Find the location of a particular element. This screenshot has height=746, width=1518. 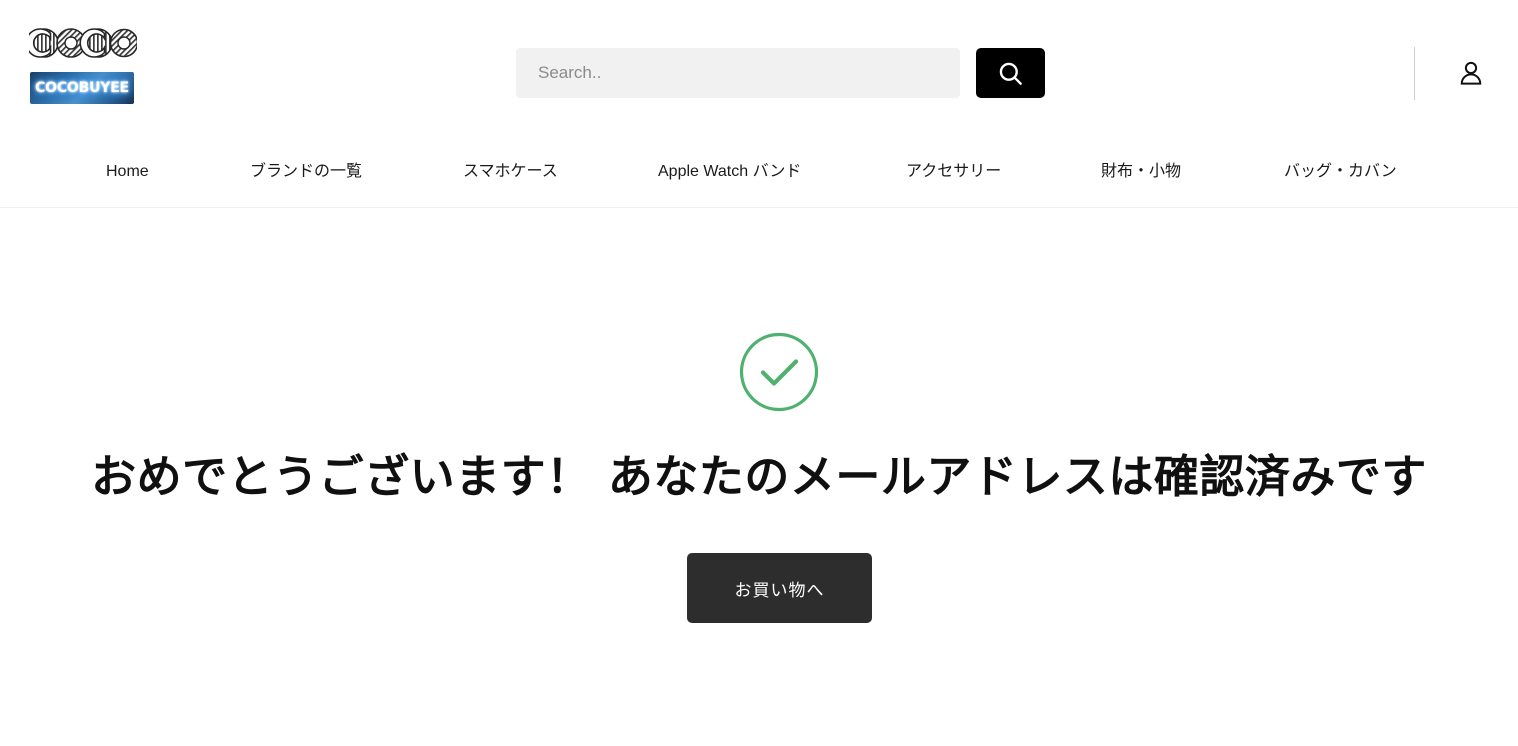

search-submit-button is located at coordinates (1010, 73).